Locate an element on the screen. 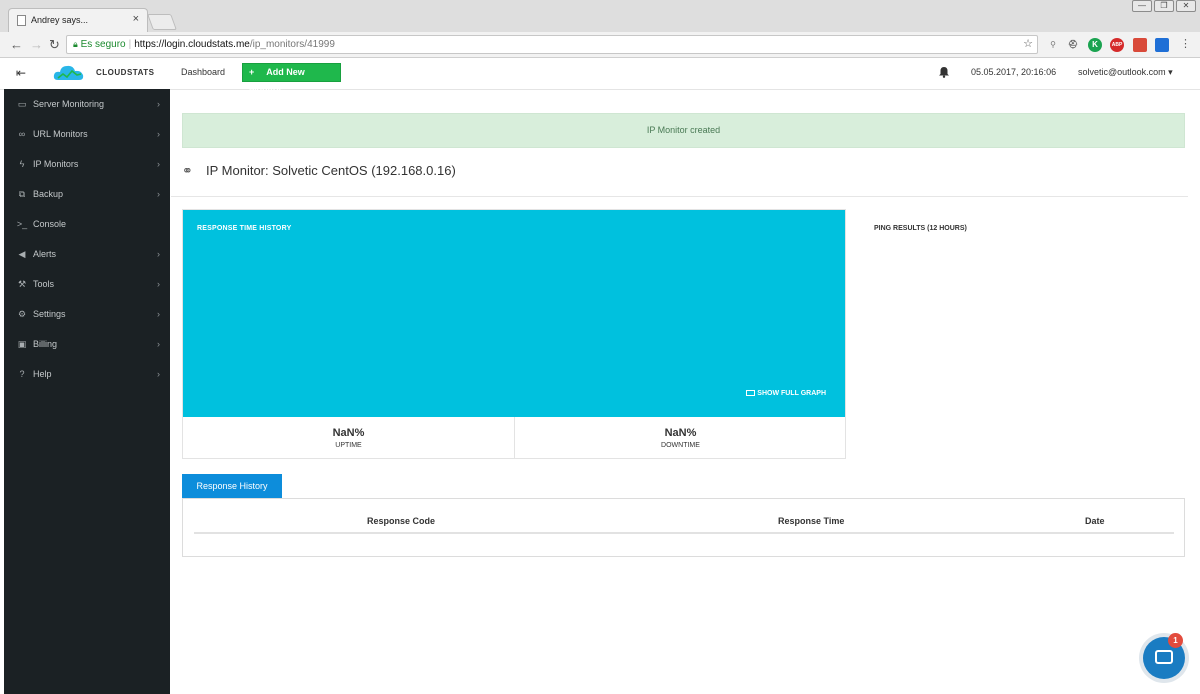  bell-icon is located at coordinates (944, 72).